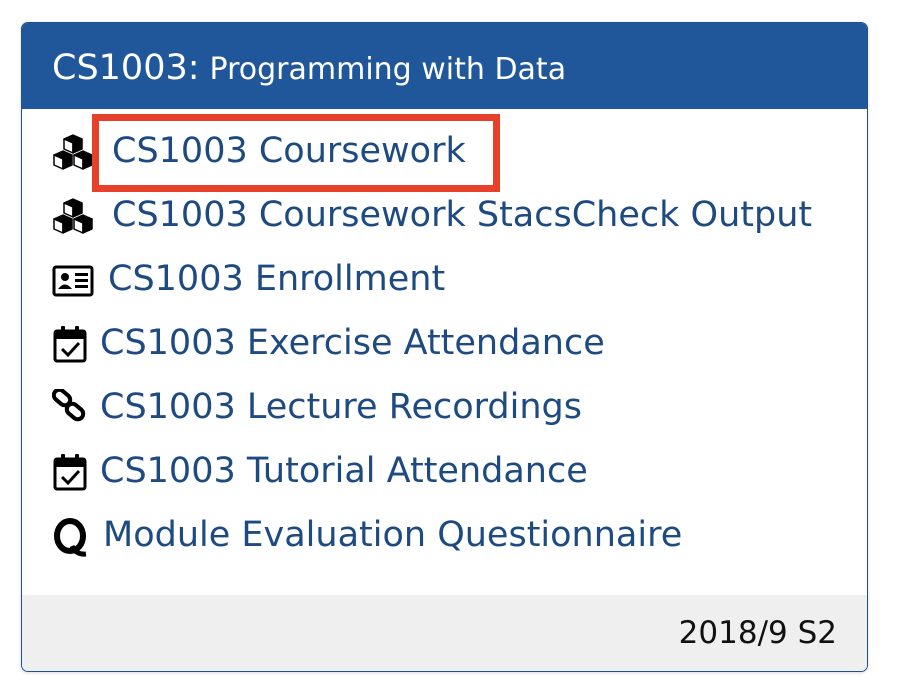  I want to click on list-item-tutorial-attendance: CS1003 Tutorial Attendance, so click(444, 471).